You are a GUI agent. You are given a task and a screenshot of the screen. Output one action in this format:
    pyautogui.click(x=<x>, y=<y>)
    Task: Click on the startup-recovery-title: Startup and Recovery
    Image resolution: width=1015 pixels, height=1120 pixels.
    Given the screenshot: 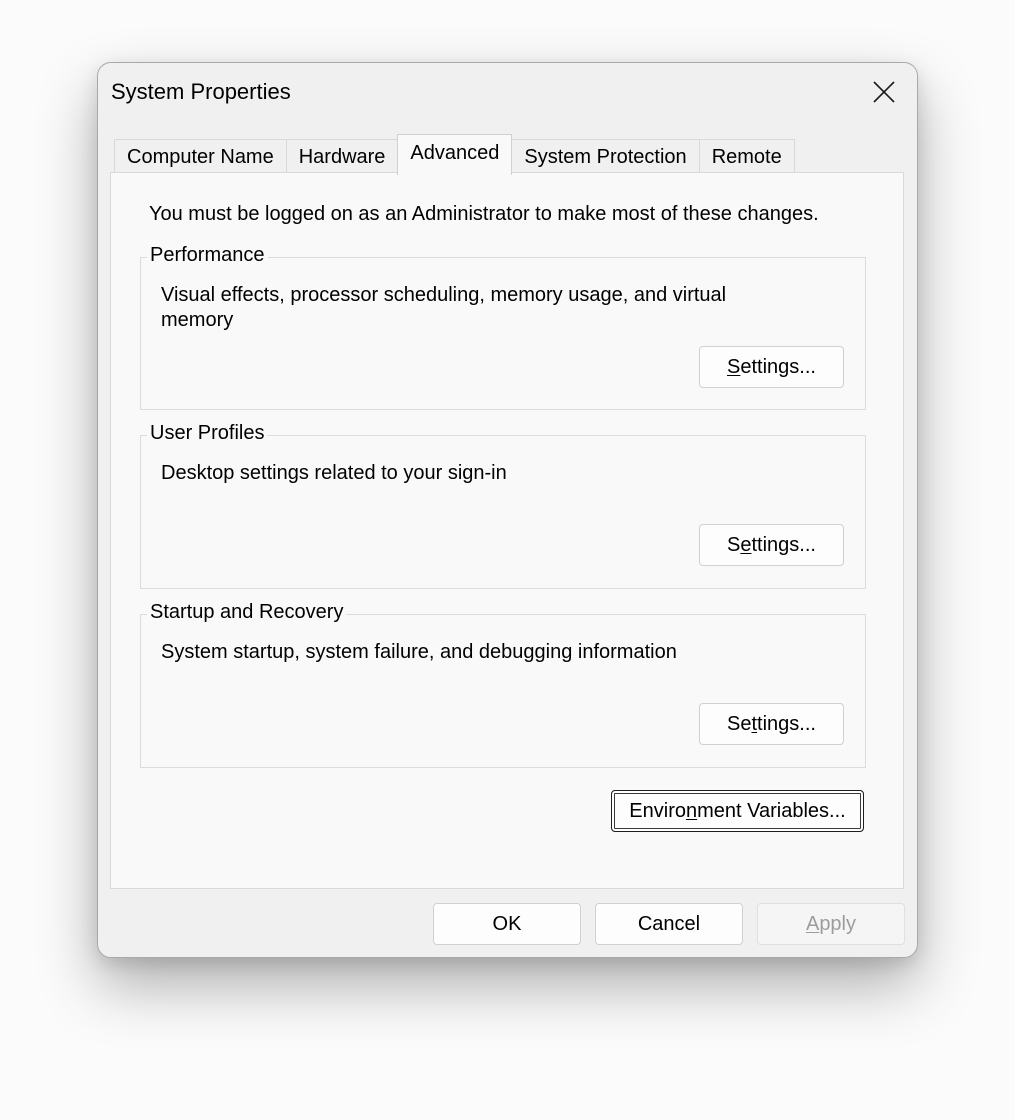 What is the action you would take?
    pyautogui.click(x=247, y=612)
    